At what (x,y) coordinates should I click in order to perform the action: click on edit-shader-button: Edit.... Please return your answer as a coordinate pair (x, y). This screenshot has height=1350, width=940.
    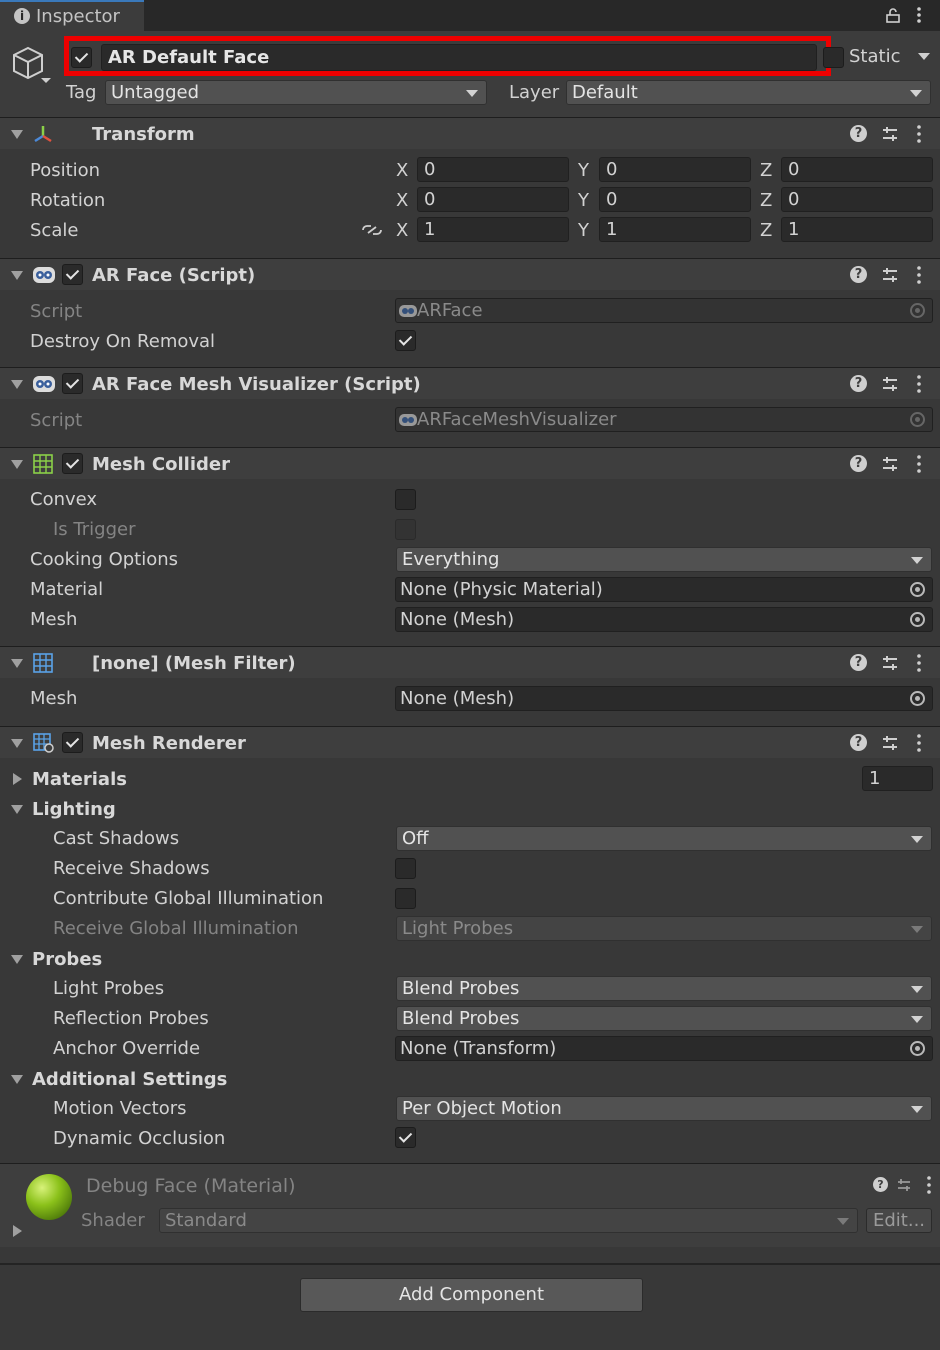
    Looking at the image, I should click on (899, 1220).